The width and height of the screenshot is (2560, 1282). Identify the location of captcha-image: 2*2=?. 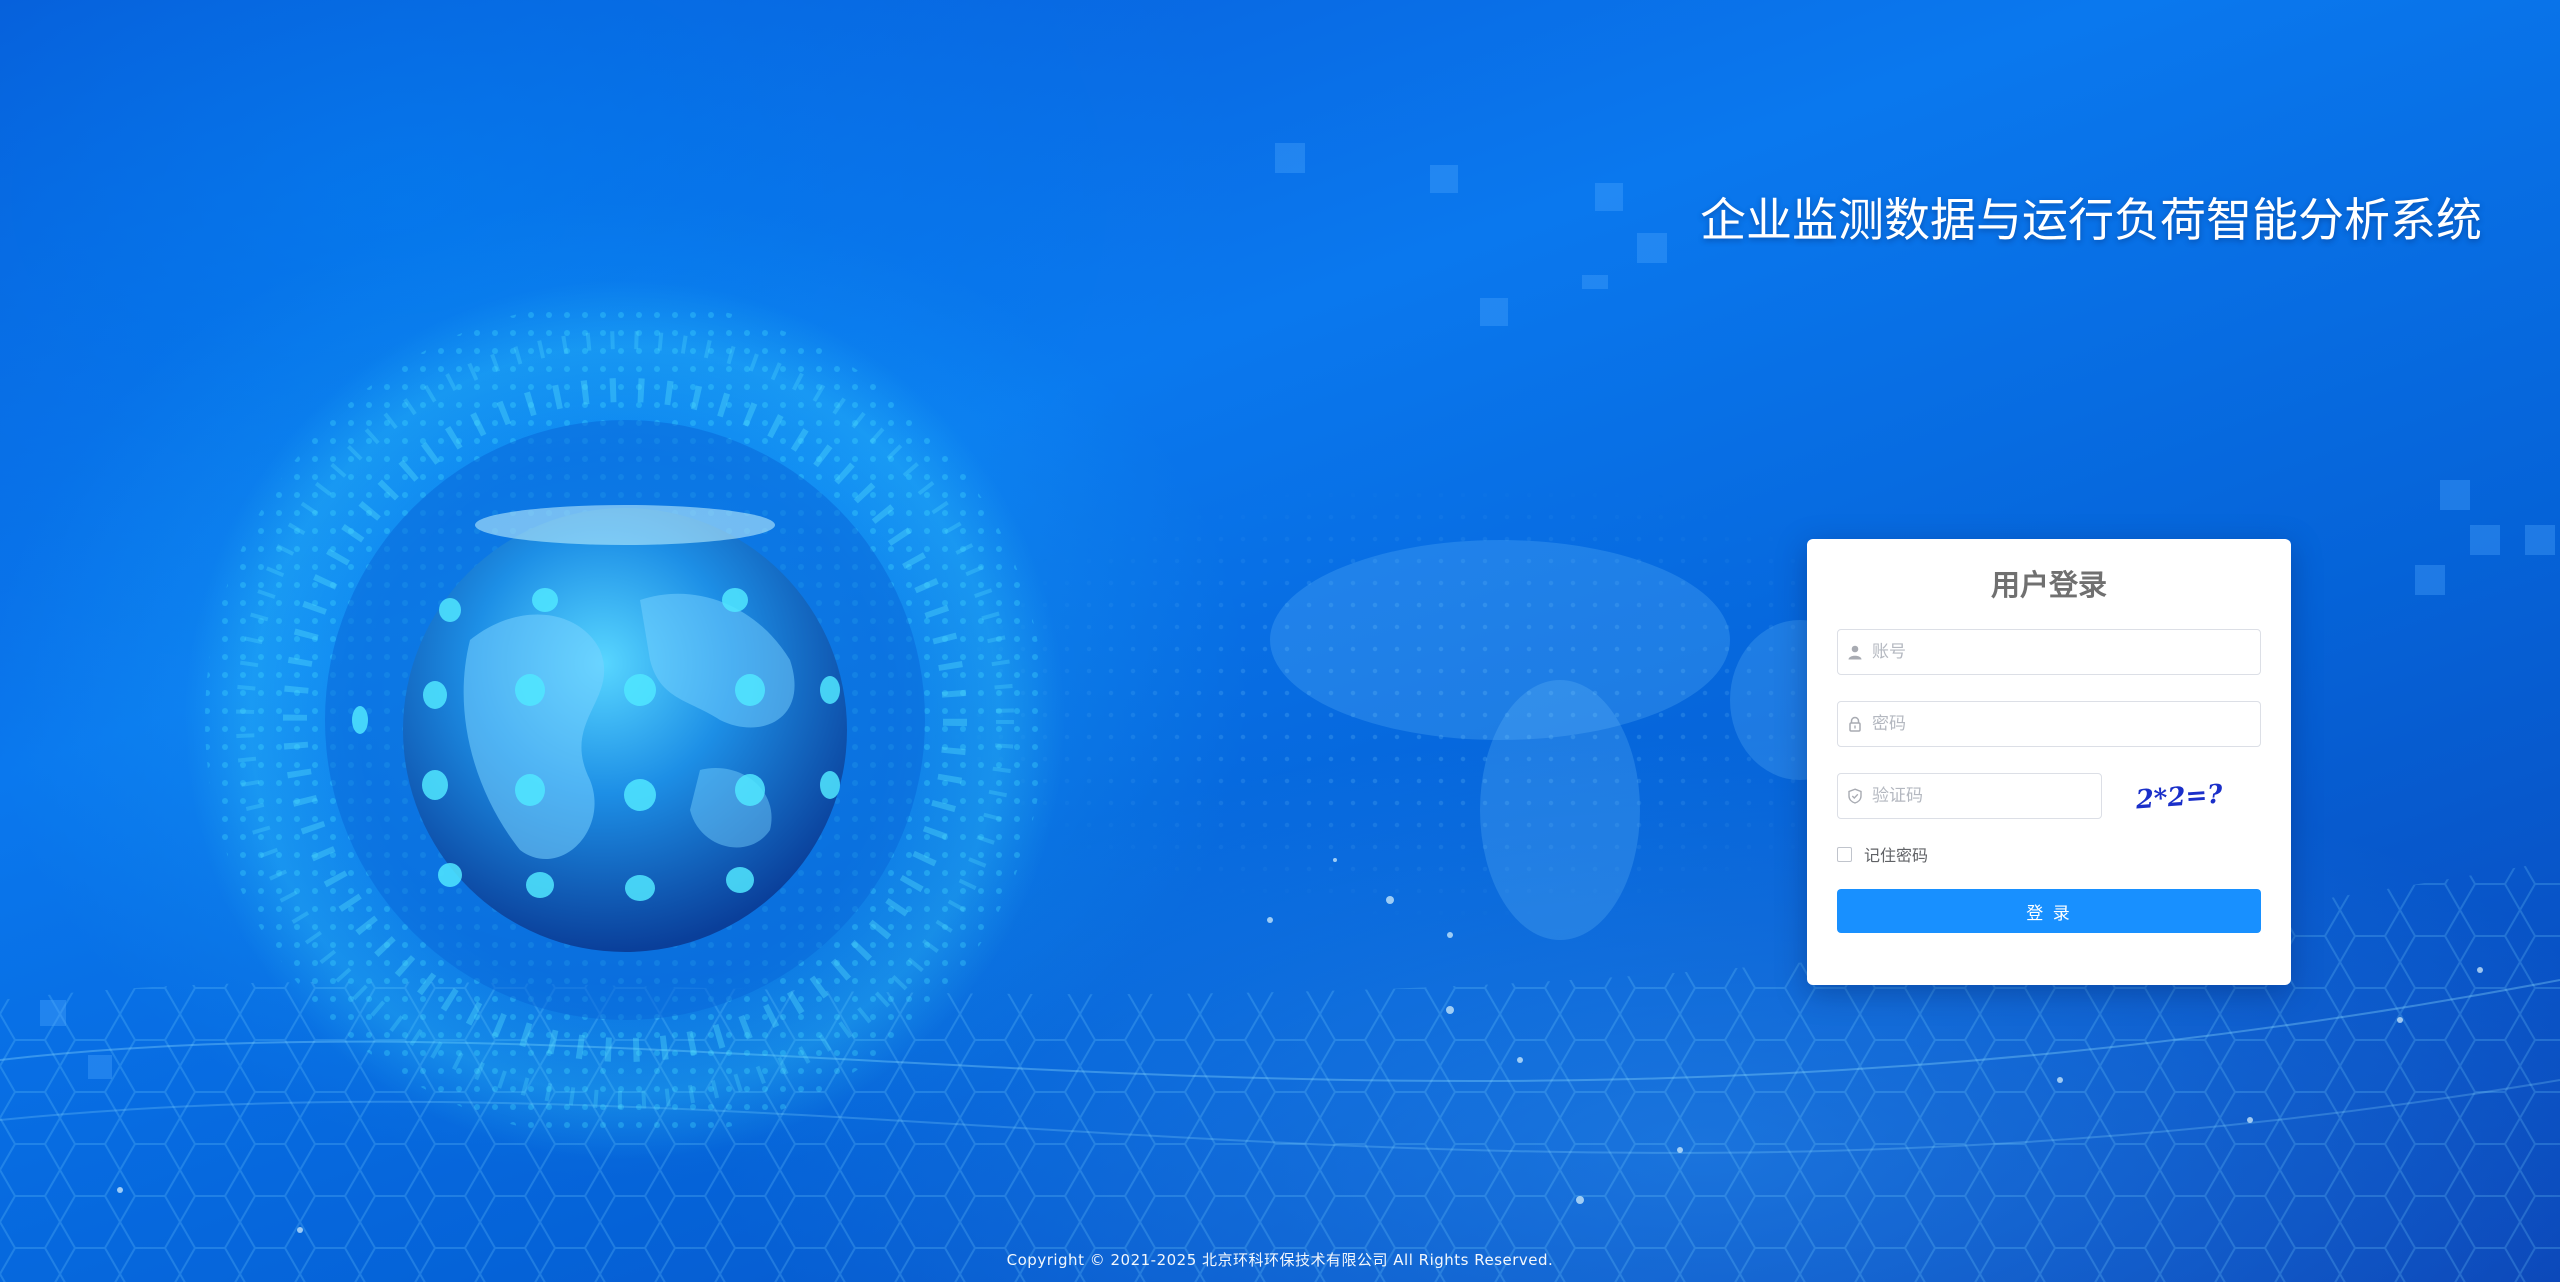
(2196, 796).